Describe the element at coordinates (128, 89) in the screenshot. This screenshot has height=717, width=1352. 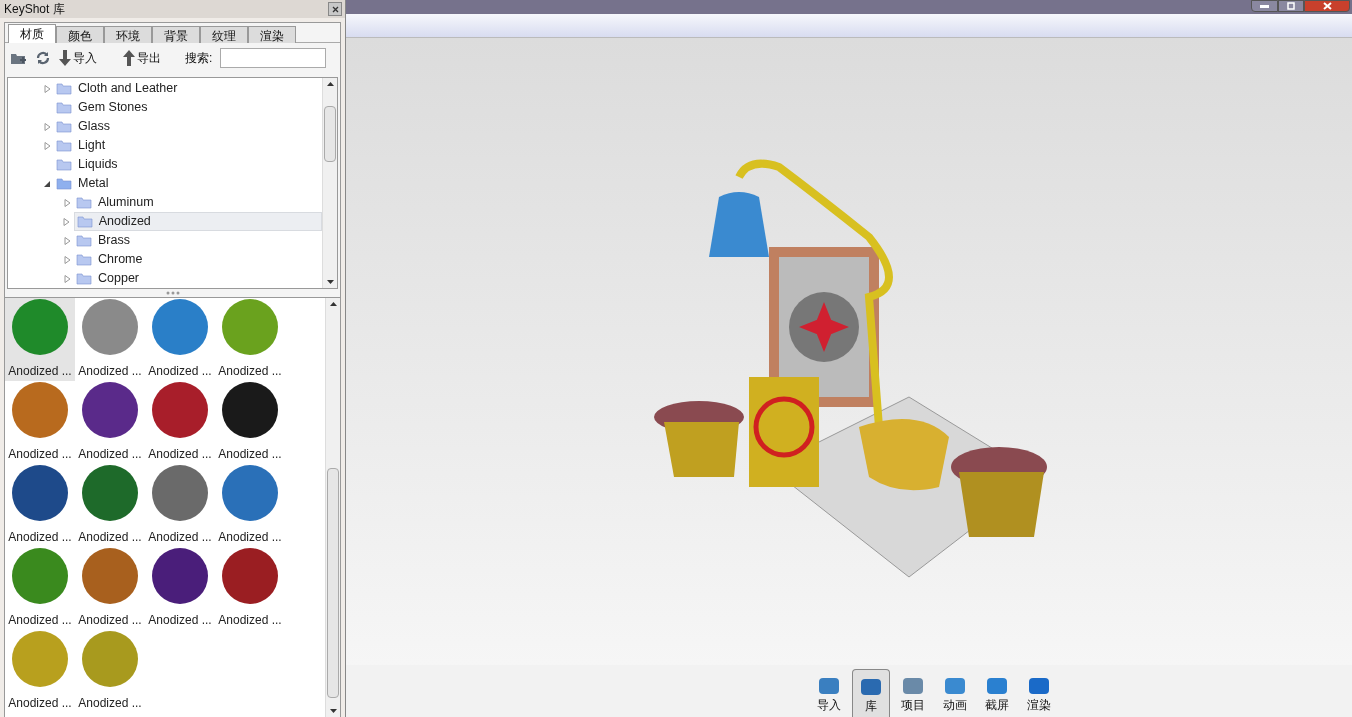
I see `tree-item-label: Cloth and Leather` at that location.